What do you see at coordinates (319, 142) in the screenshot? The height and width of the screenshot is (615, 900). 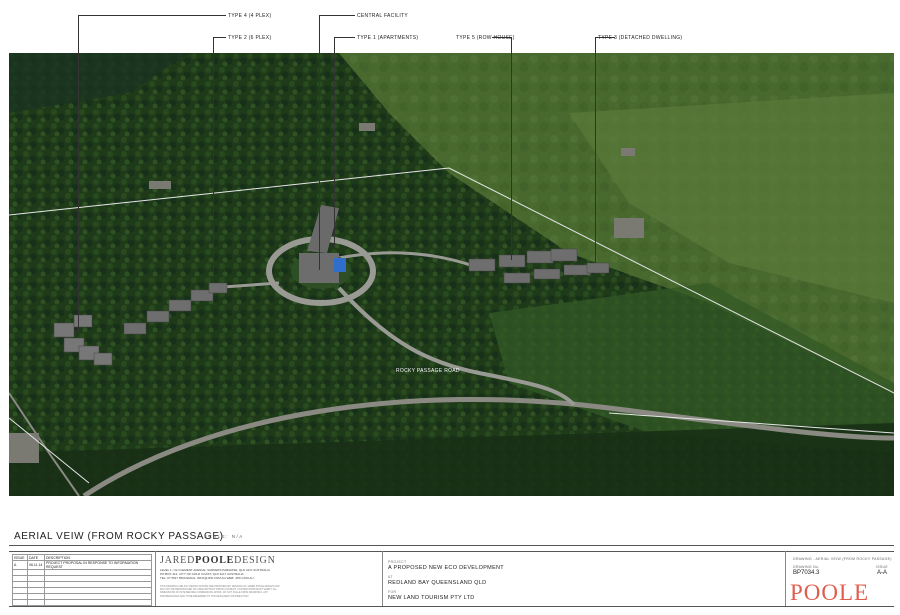 I see `callout-leader-central-vertical` at bounding box center [319, 142].